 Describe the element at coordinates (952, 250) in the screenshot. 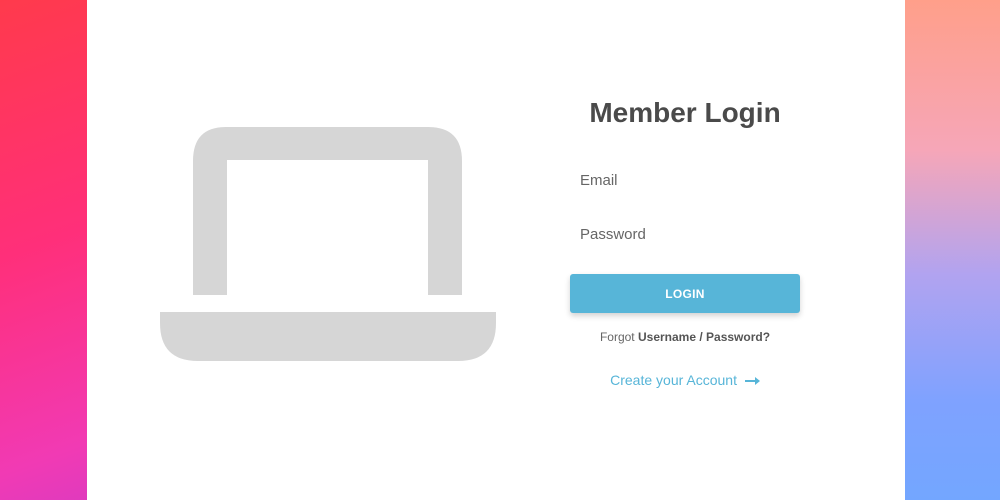

I see `right-background-strip` at that location.